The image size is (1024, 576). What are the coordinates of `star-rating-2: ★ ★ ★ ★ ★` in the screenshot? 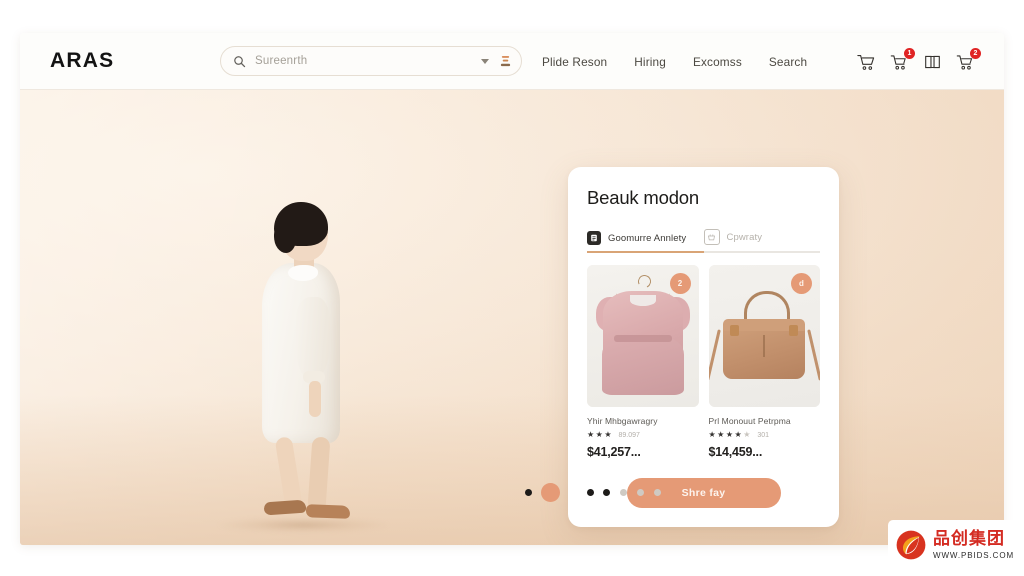 It's located at (730, 435).